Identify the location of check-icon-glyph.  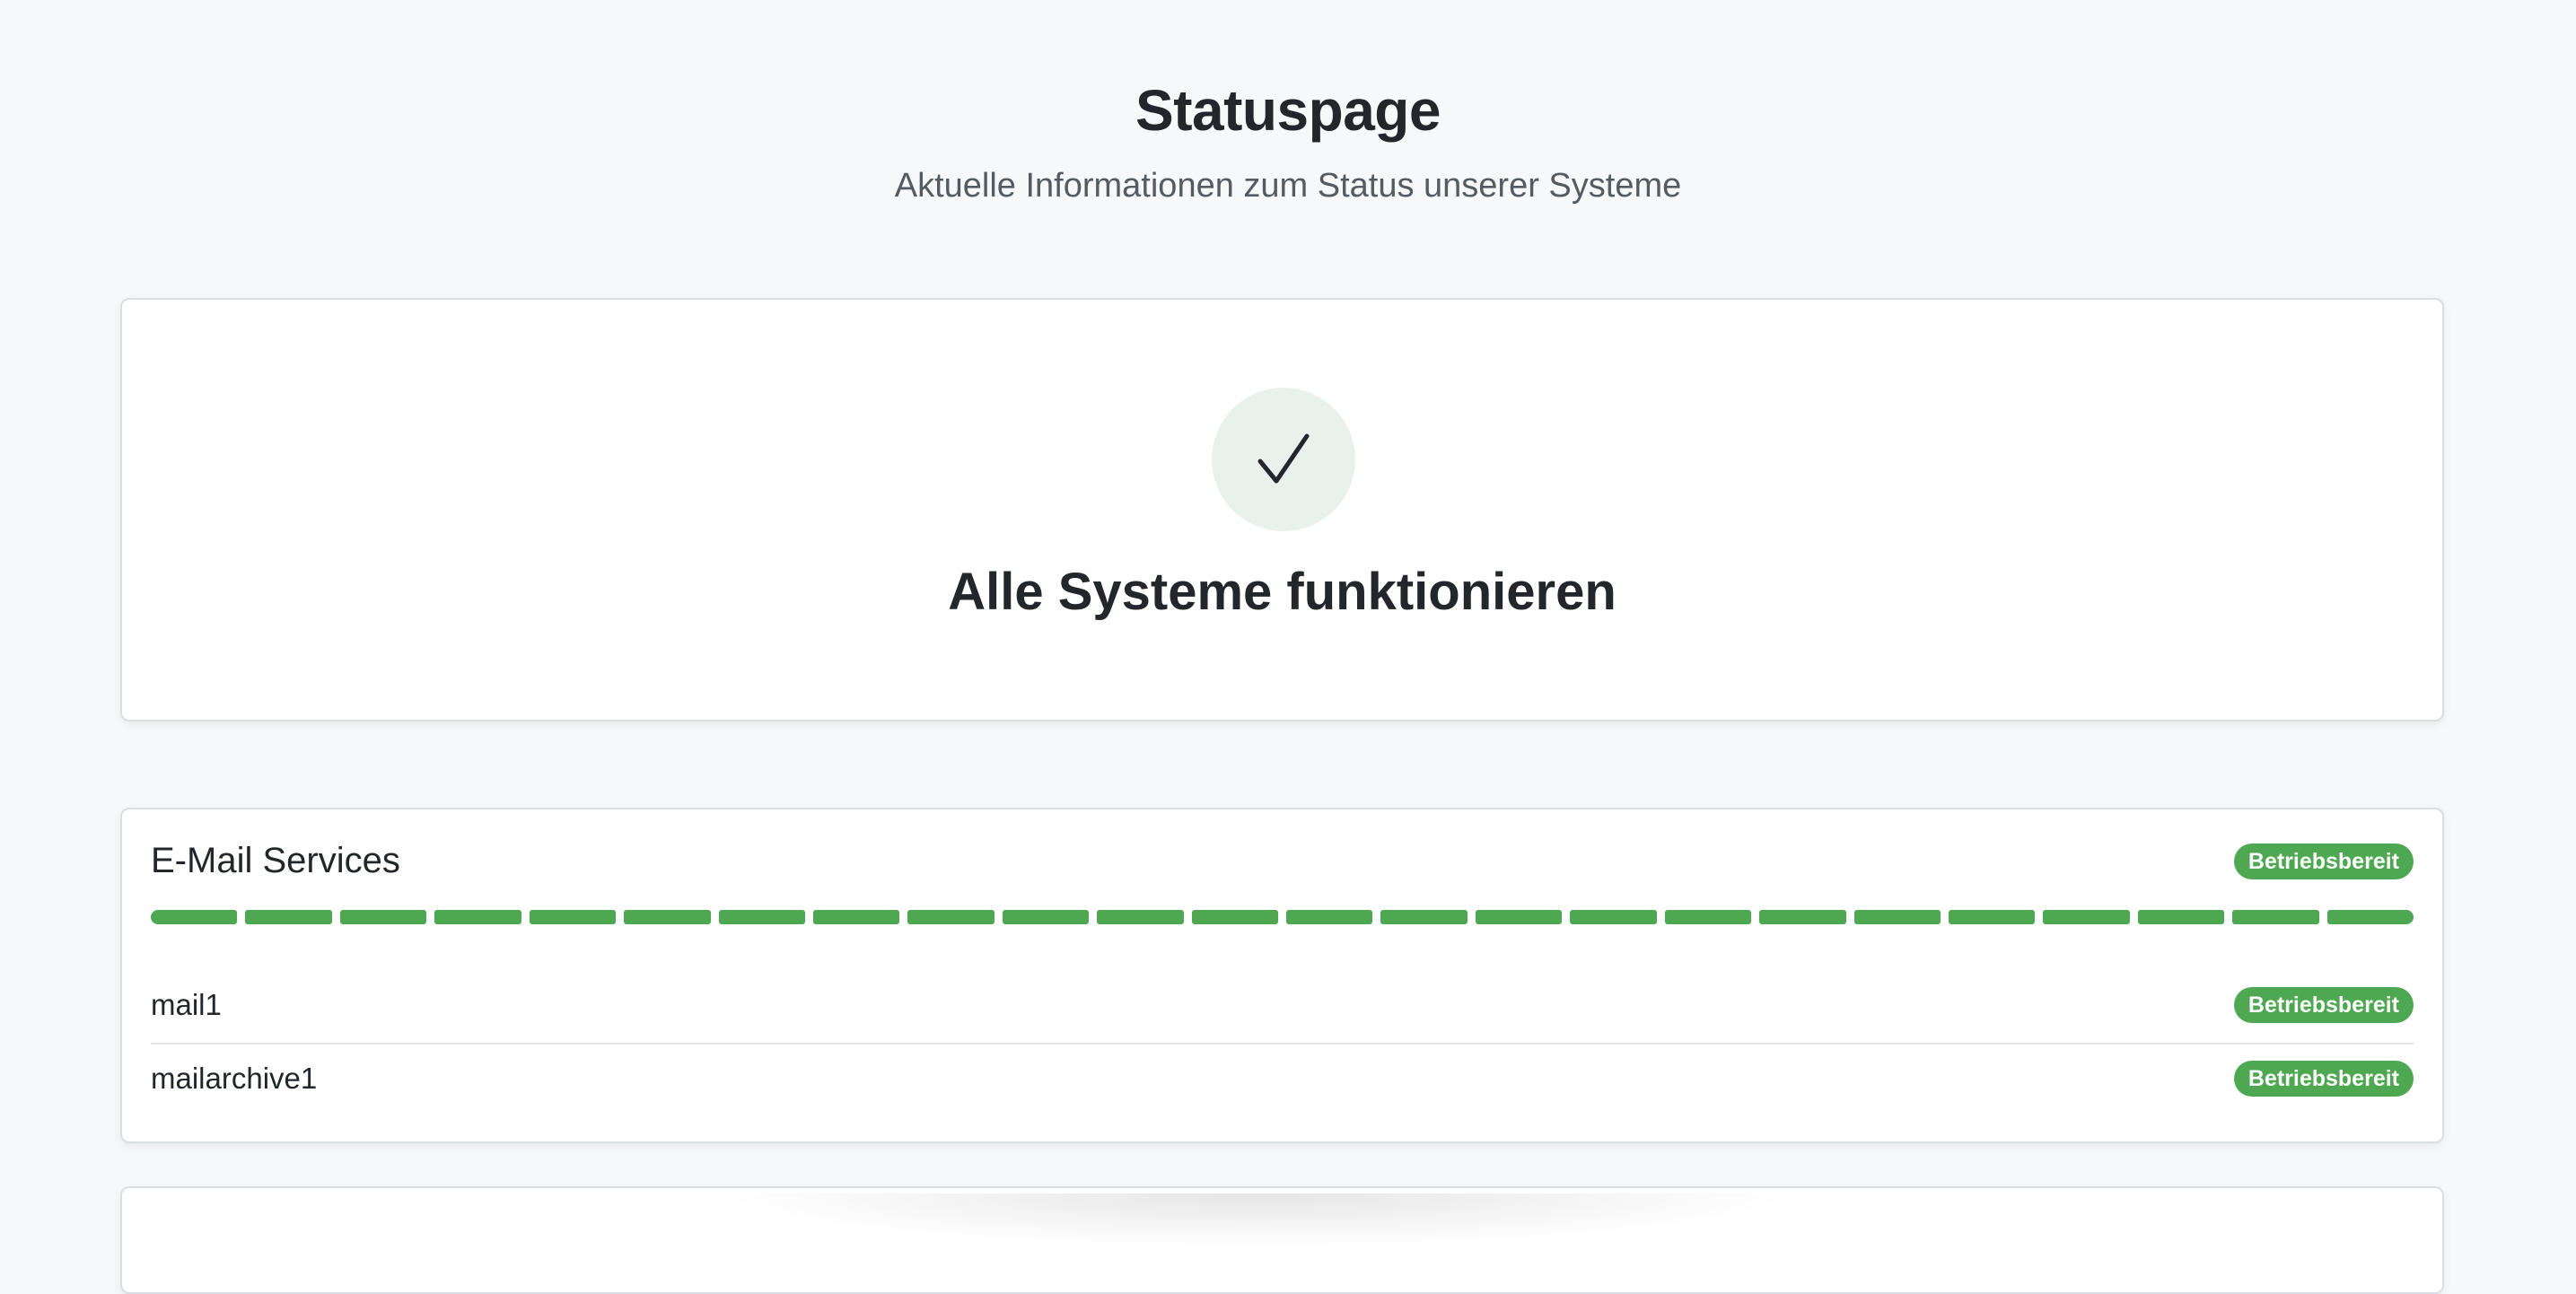
(1283, 458).